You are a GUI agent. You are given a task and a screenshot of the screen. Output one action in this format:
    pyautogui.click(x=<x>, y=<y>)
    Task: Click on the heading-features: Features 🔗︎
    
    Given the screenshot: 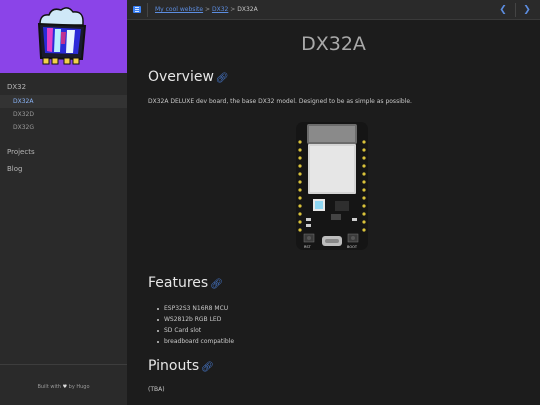 What is the action you would take?
    pyautogui.click(x=185, y=283)
    